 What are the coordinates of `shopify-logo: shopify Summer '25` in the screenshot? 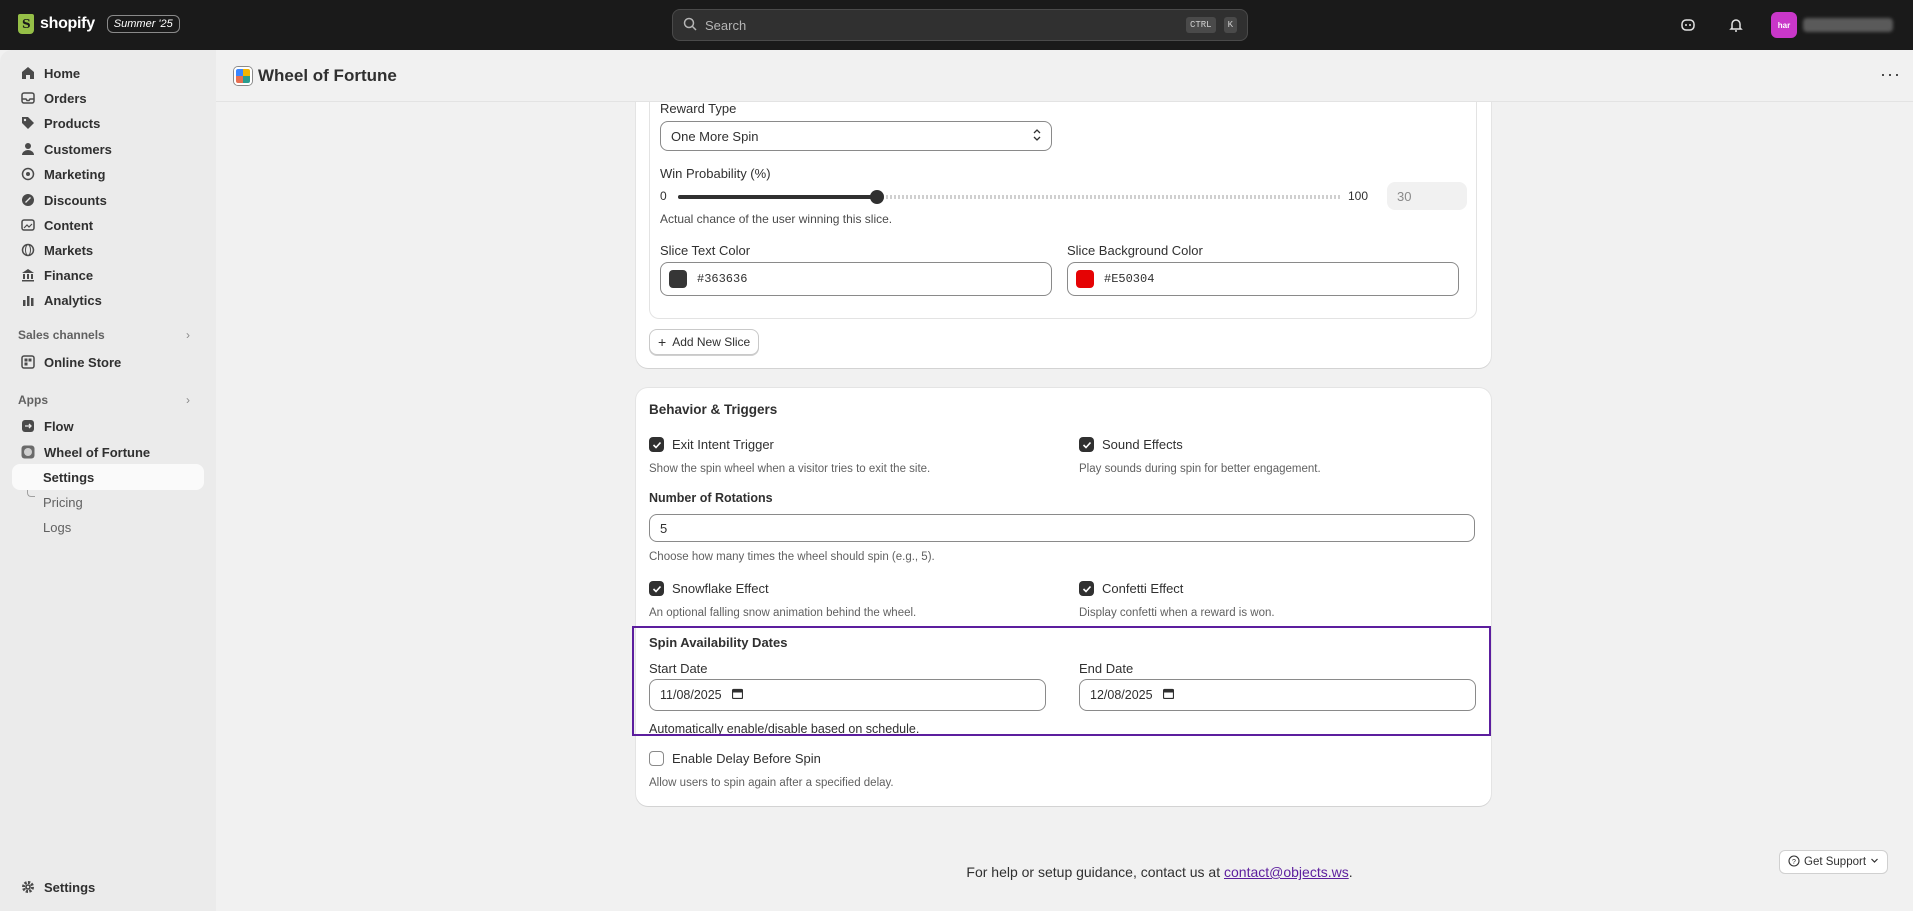 It's located at (99, 24).